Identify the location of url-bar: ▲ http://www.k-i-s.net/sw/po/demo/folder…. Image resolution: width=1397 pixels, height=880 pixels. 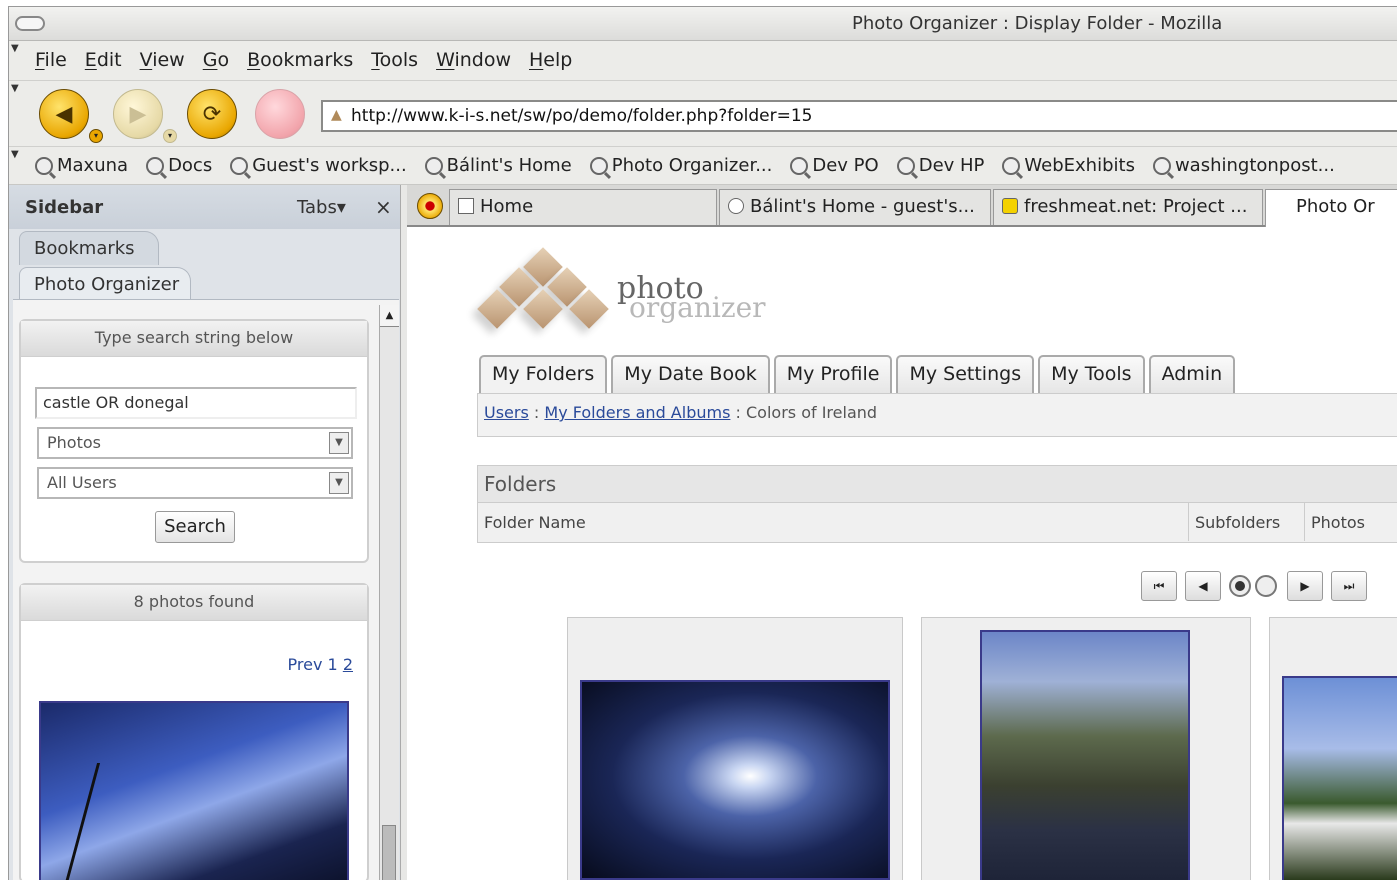
(859, 116).